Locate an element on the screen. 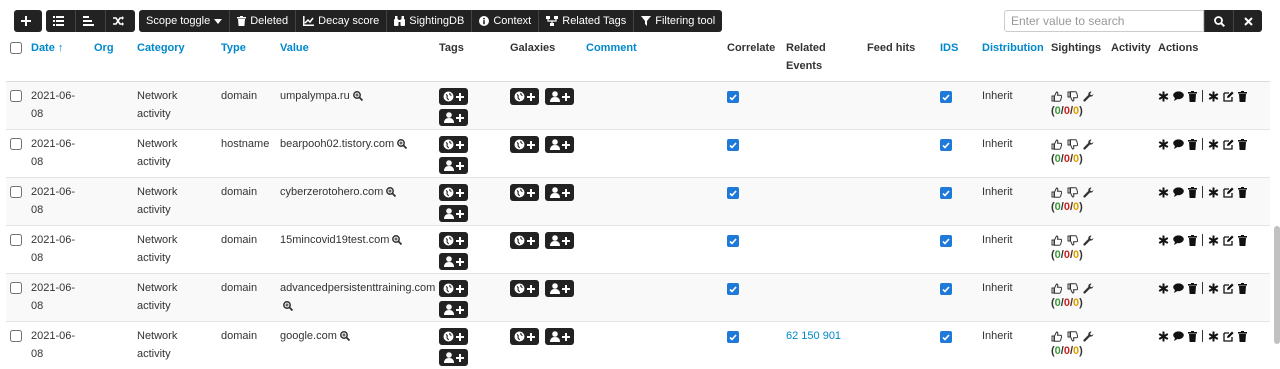  comment-column-header: Comment is located at coordinates (652, 59).